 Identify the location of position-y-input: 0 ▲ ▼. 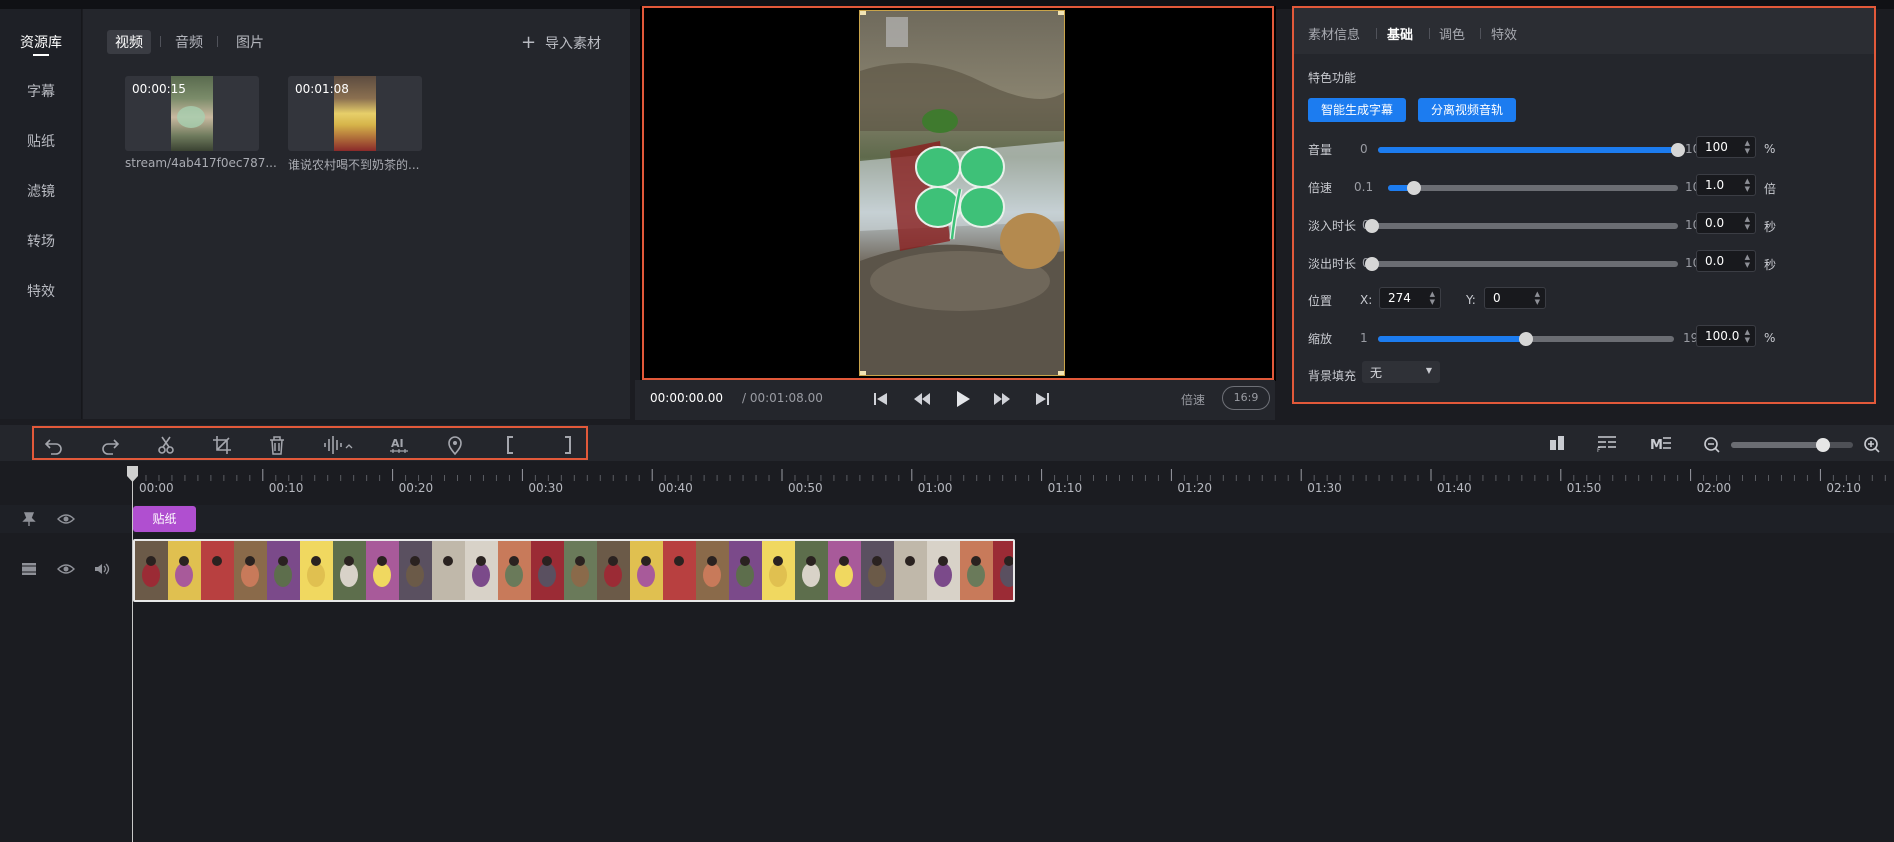
(1515, 298).